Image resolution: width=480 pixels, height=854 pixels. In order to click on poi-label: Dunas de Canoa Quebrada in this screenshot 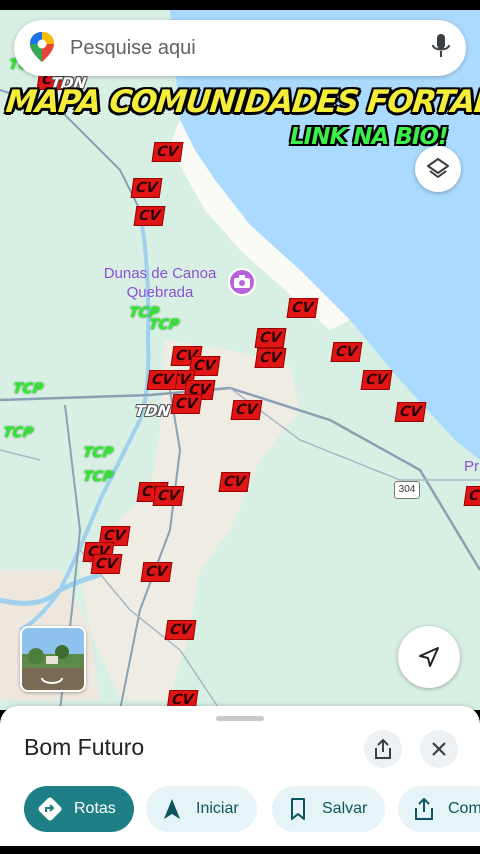, I will do `click(160, 283)`.